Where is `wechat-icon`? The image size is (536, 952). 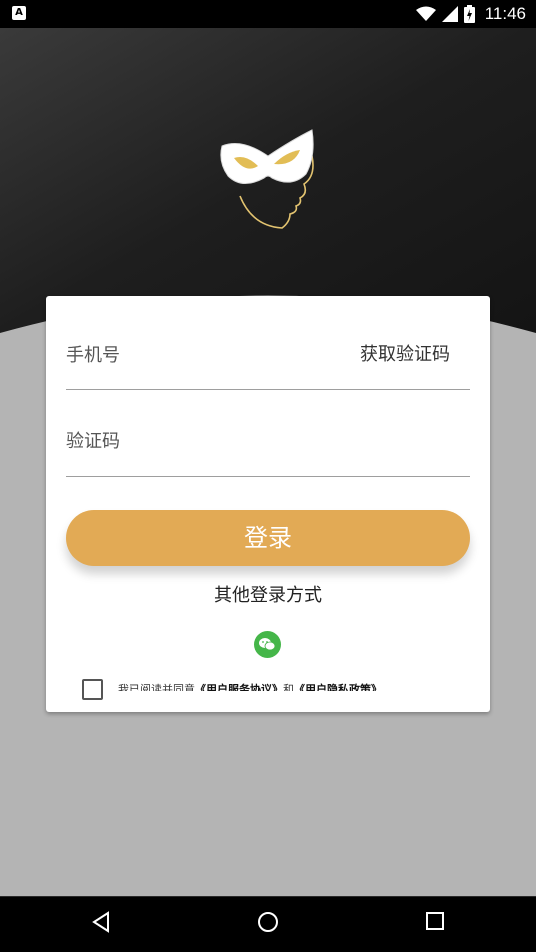
wechat-icon is located at coordinates (267, 644).